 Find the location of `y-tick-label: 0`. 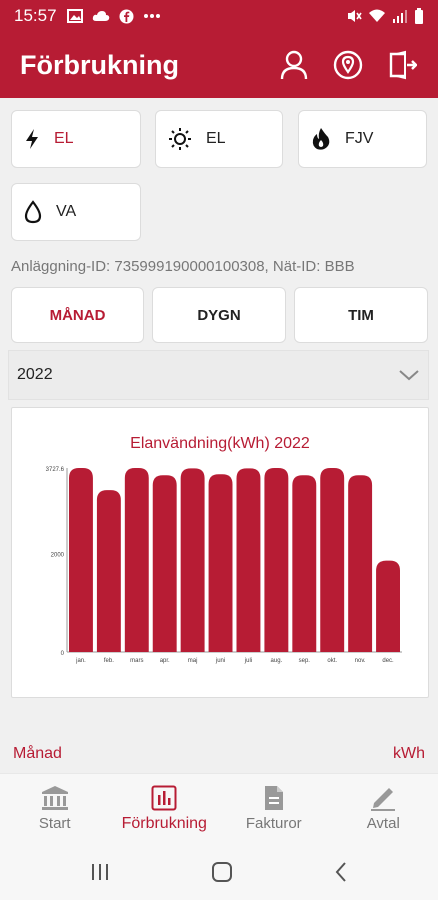

y-tick-label: 0 is located at coordinates (63, 654).